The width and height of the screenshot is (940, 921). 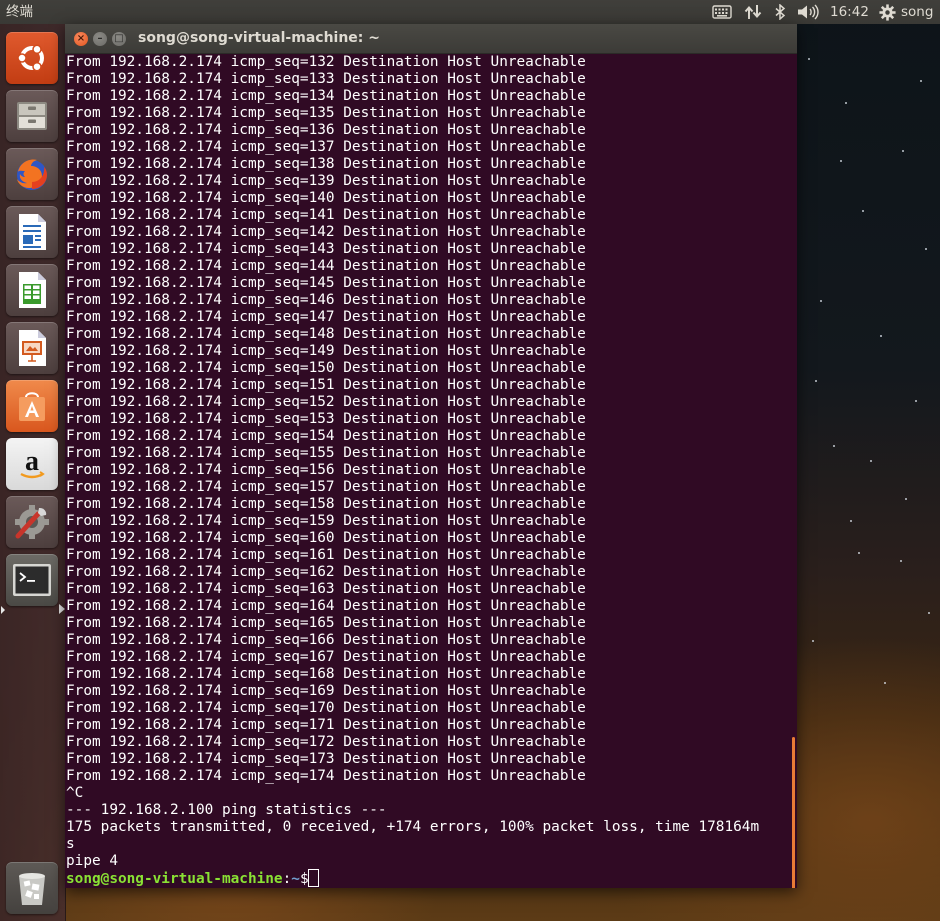 What do you see at coordinates (119, 39) in the screenshot?
I see `maximize-window-button: □` at bounding box center [119, 39].